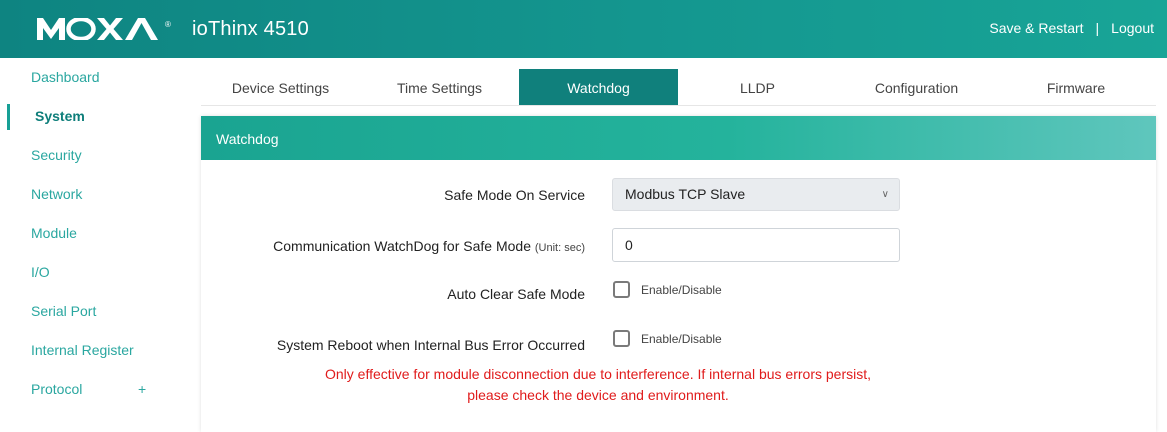  I want to click on chevron-down-icon: ∨, so click(885, 194).